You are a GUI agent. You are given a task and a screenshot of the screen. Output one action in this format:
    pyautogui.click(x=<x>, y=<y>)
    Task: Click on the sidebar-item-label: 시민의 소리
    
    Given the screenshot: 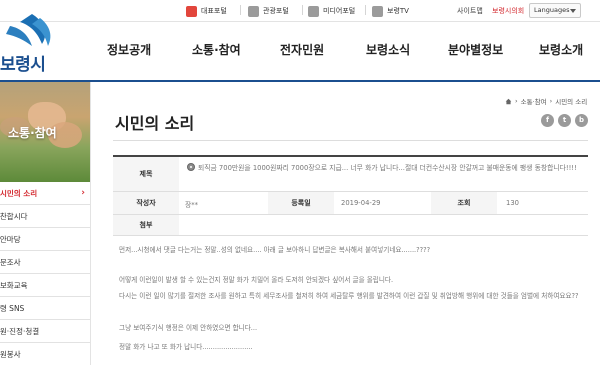 What is the action you would take?
    pyautogui.click(x=19, y=193)
    